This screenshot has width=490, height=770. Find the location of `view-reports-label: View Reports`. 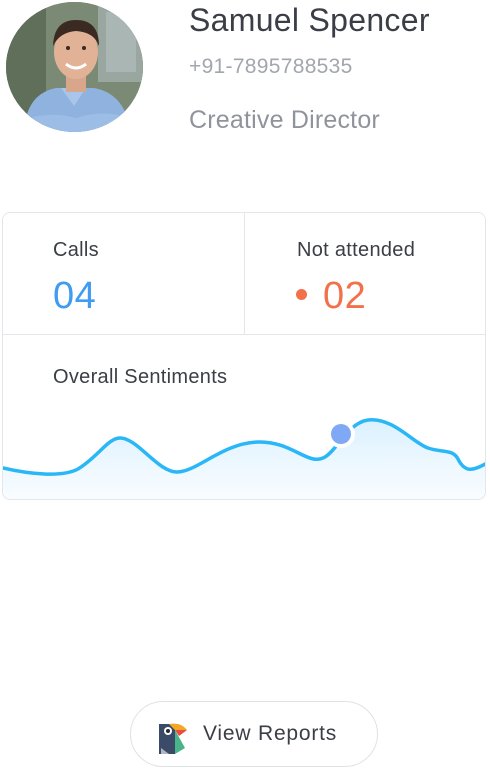

view-reports-label: View Reports is located at coordinates (270, 733).